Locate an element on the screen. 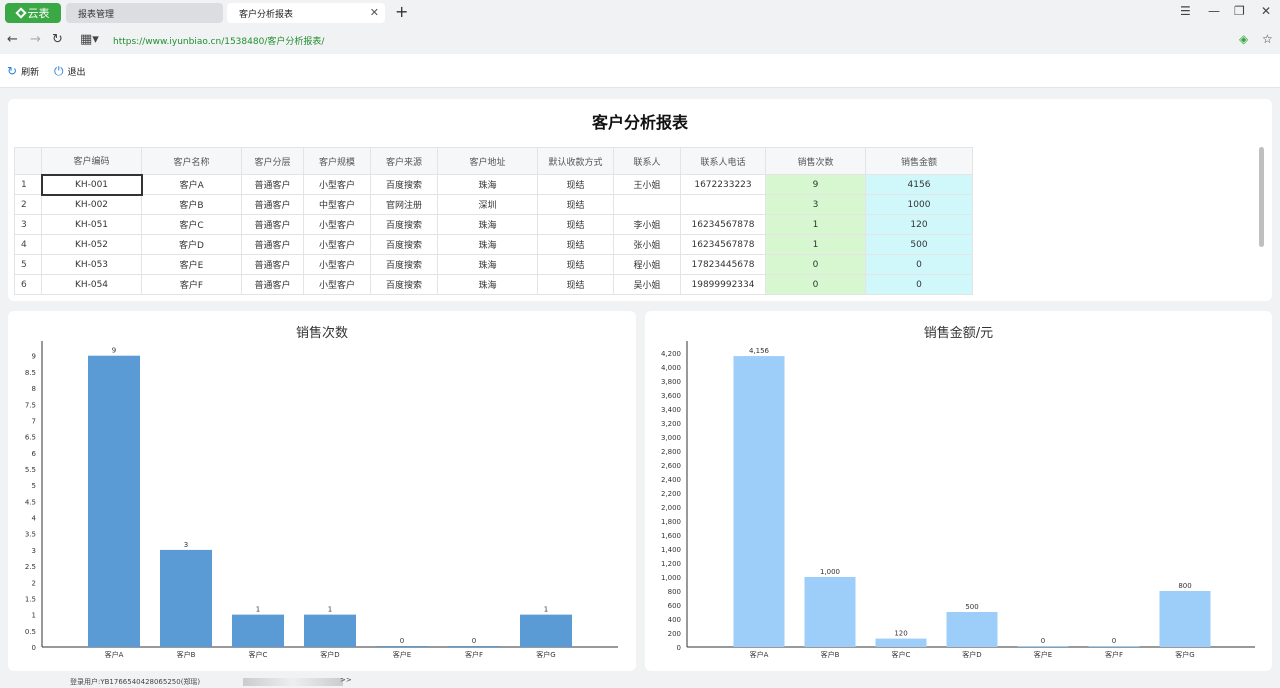  table-cell: 17823445678 is located at coordinates (723, 264).